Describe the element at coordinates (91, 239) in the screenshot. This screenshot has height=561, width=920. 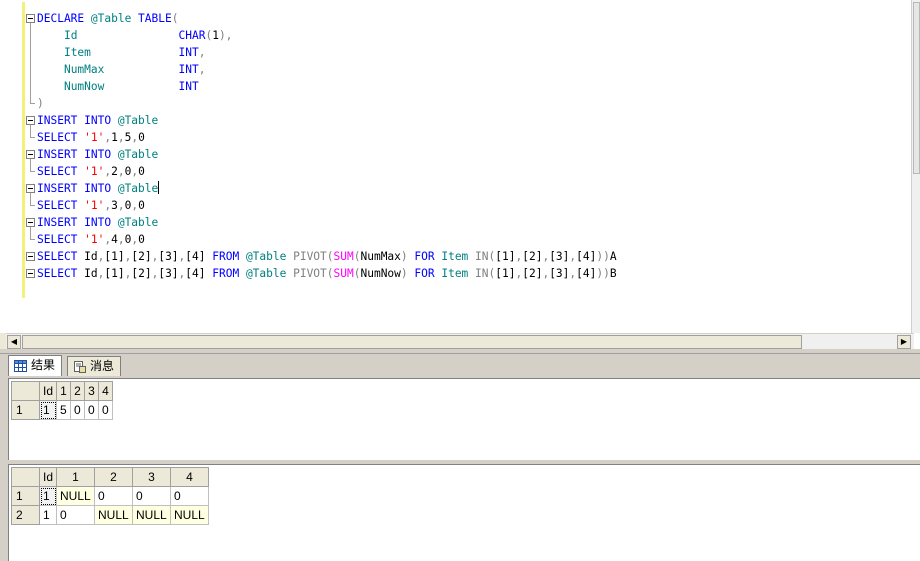
I see `code-line: SELECT '1',4,0,0` at that location.